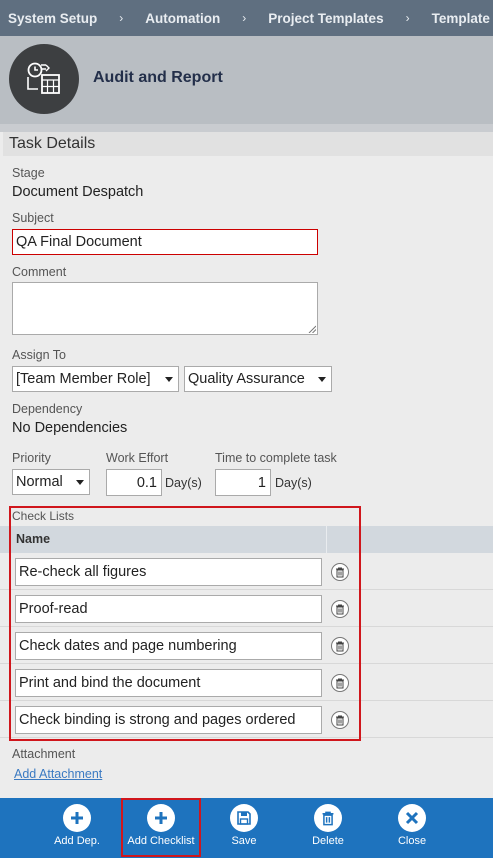 This screenshot has width=493, height=858. Describe the element at coordinates (325, 18) in the screenshot. I see `breadcrumb-item-project-templates: Project Templates` at that location.